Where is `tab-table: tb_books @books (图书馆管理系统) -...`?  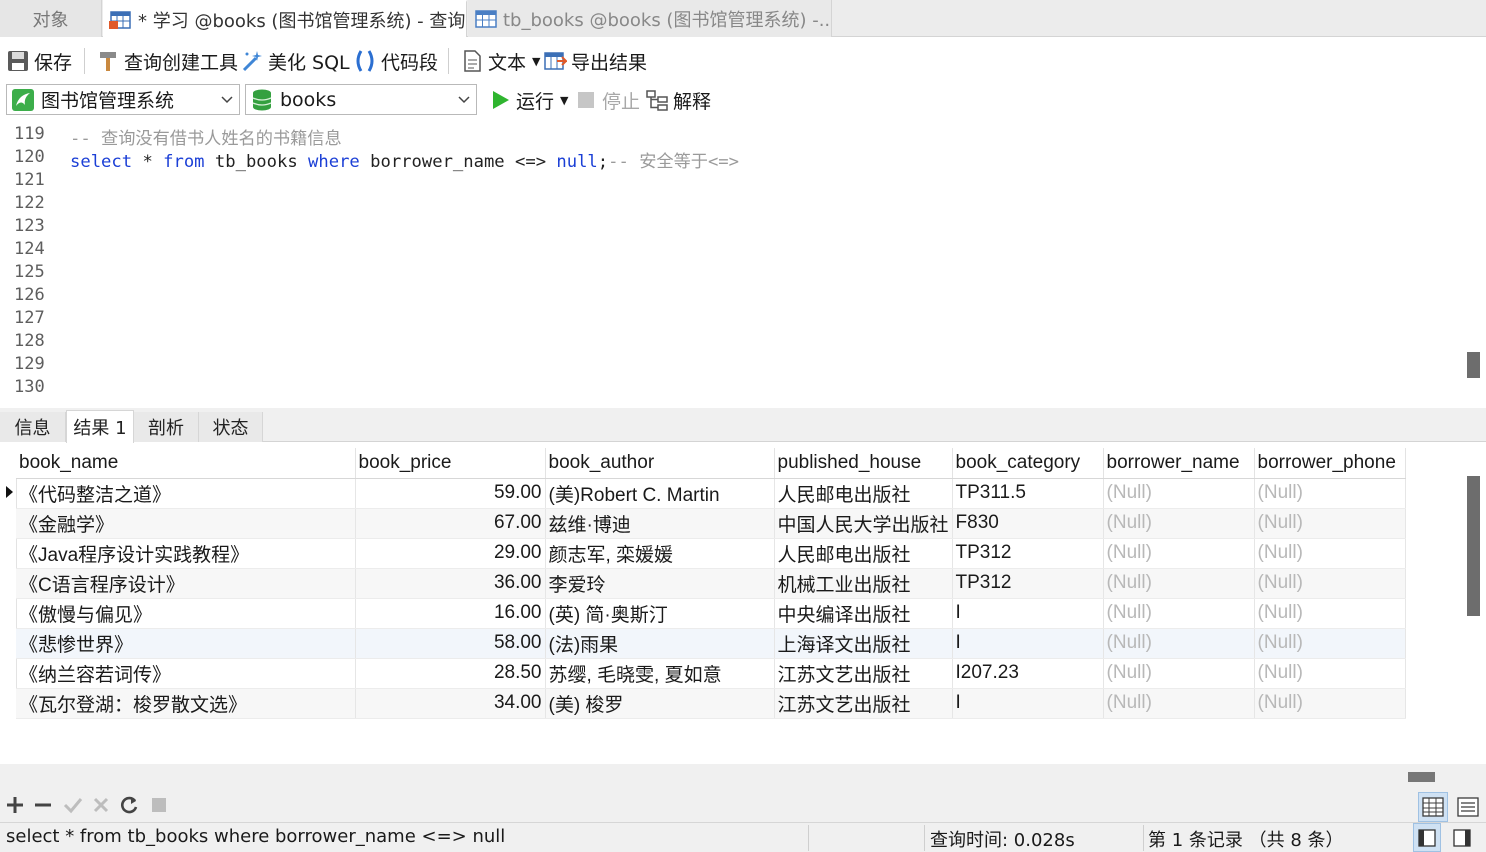
tab-table: tb_books @books (图书馆管理系统) -... is located at coordinates (650, 18).